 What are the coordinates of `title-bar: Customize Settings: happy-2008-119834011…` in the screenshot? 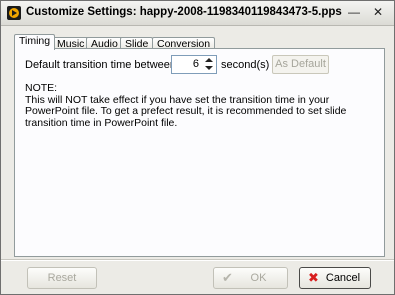 It's located at (197, 13).